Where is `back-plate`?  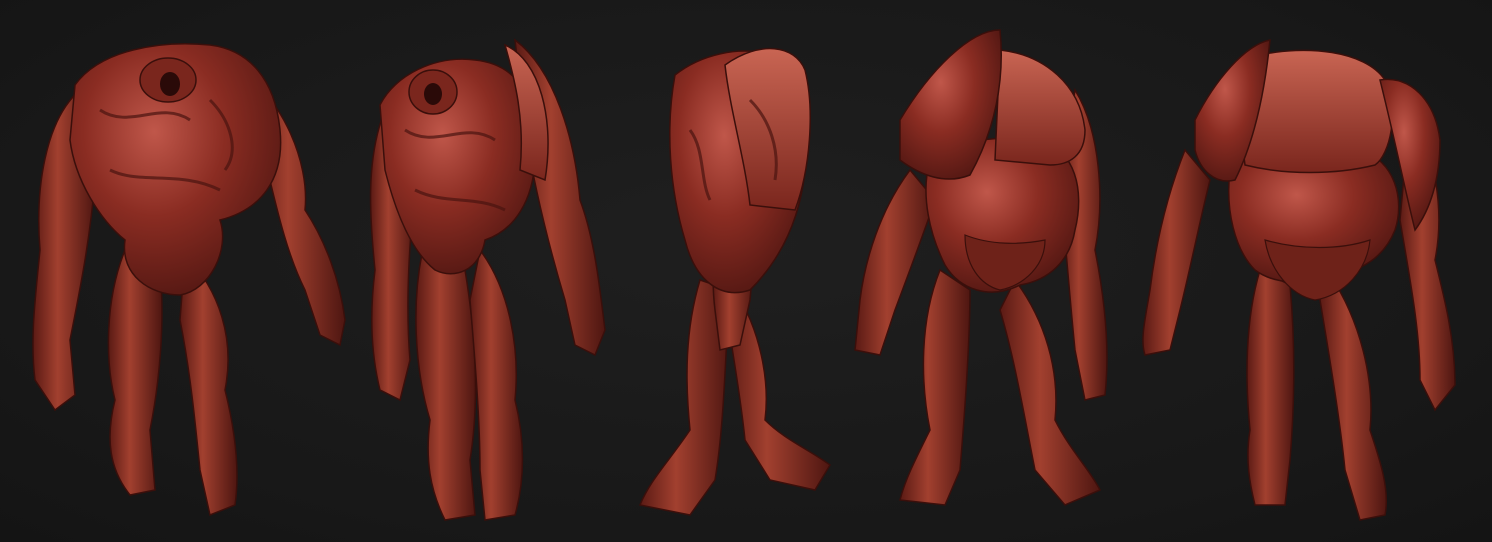
back-plate is located at coordinates (1040, 107).